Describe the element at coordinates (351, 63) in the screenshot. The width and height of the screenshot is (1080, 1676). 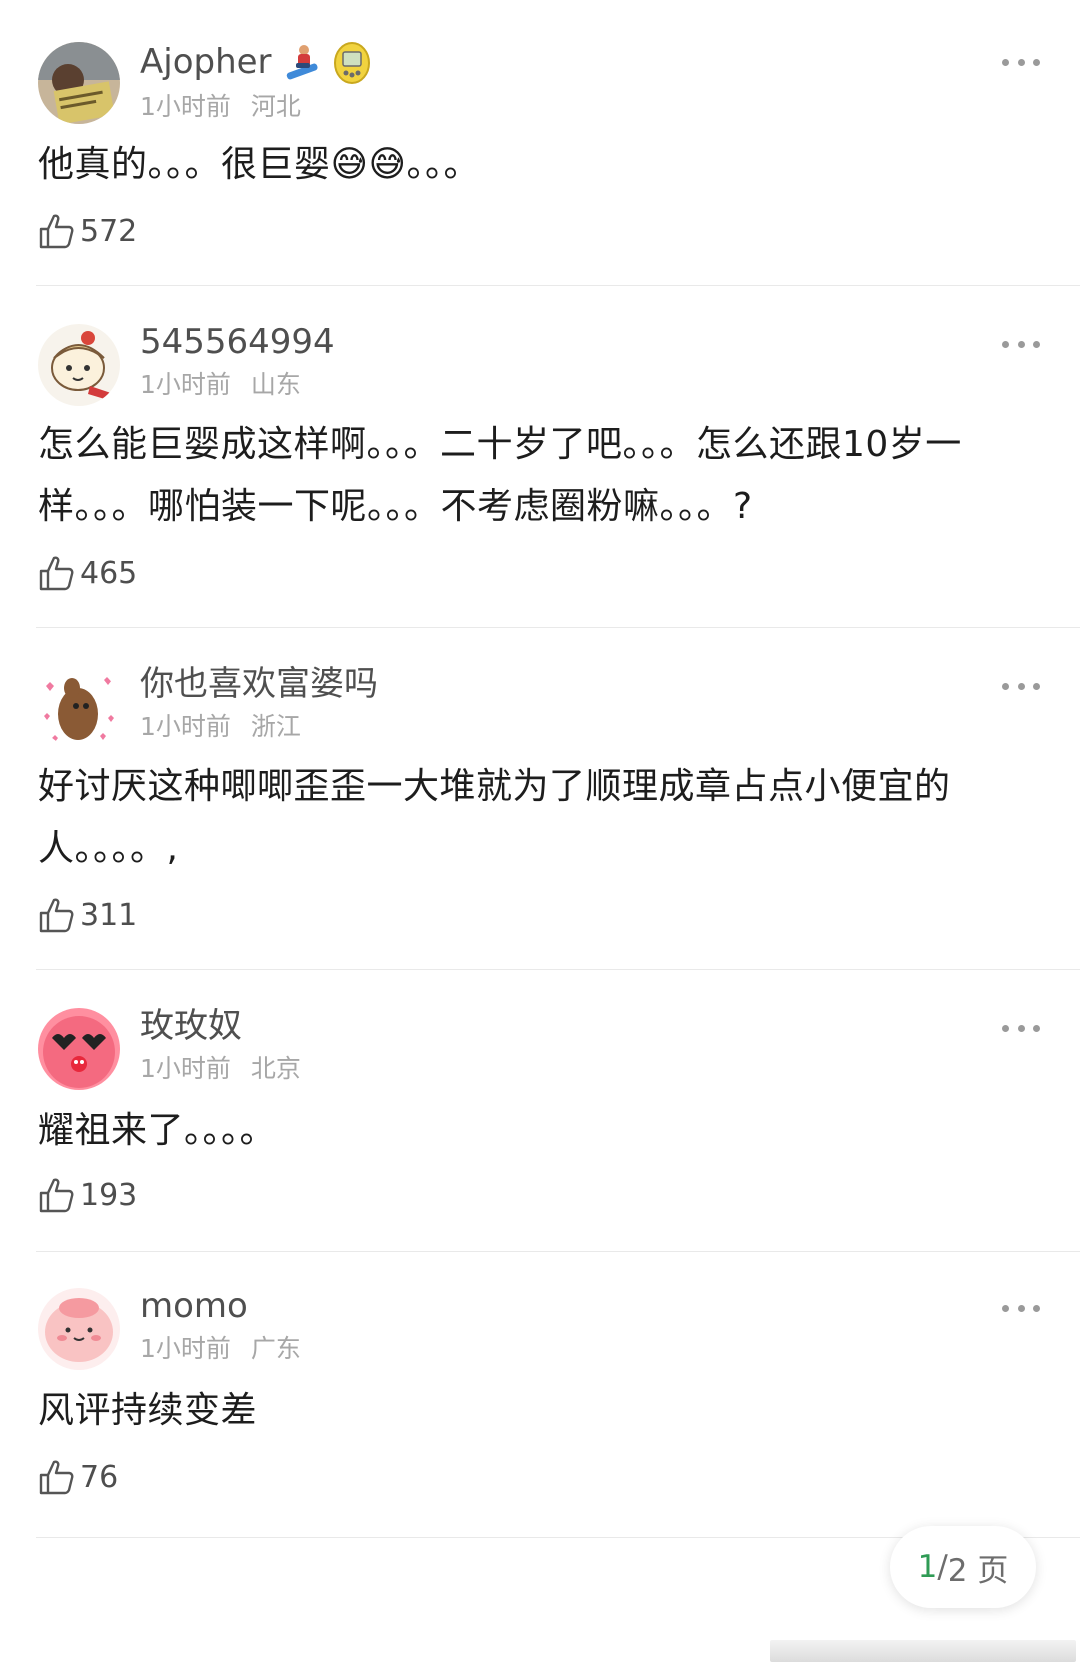
I see `tamagotchi-badge-icon` at that location.